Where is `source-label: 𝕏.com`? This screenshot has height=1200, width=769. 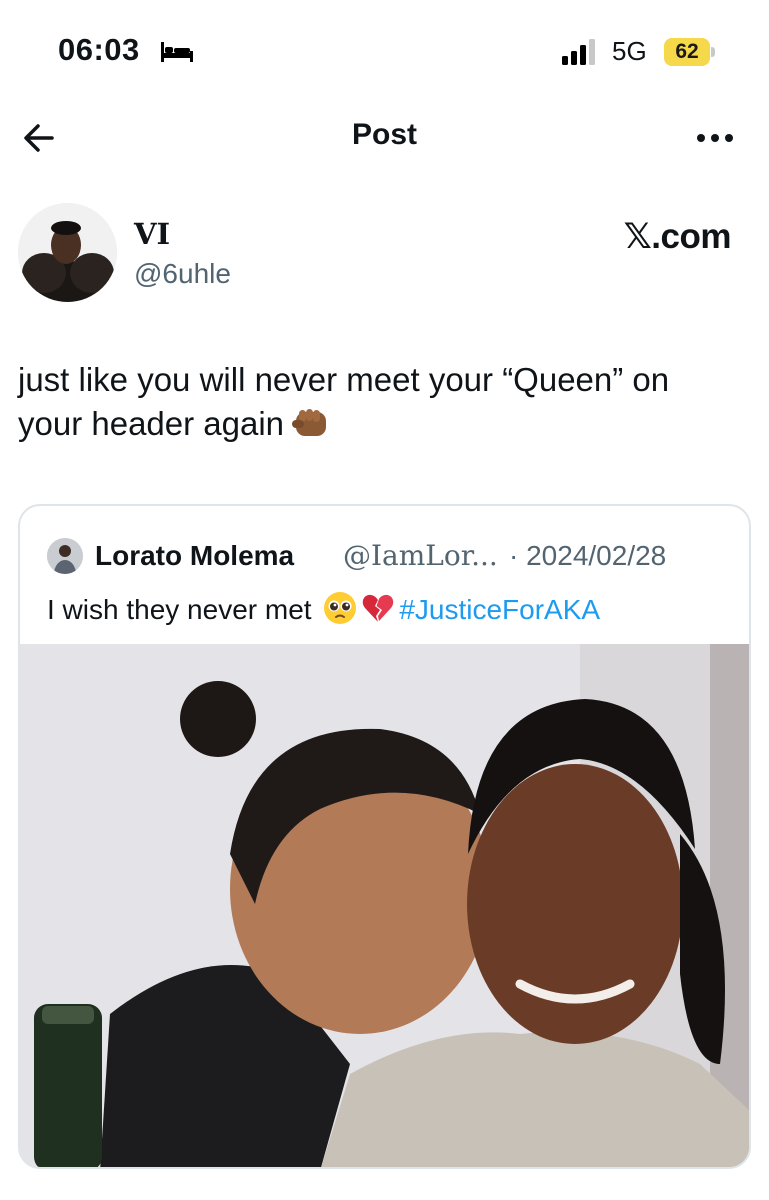 source-label: 𝕏.com is located at coordinates (677, 236).